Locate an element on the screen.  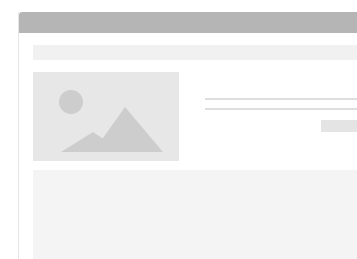
header-placeholder-bar is located at coordinates (195, 52).